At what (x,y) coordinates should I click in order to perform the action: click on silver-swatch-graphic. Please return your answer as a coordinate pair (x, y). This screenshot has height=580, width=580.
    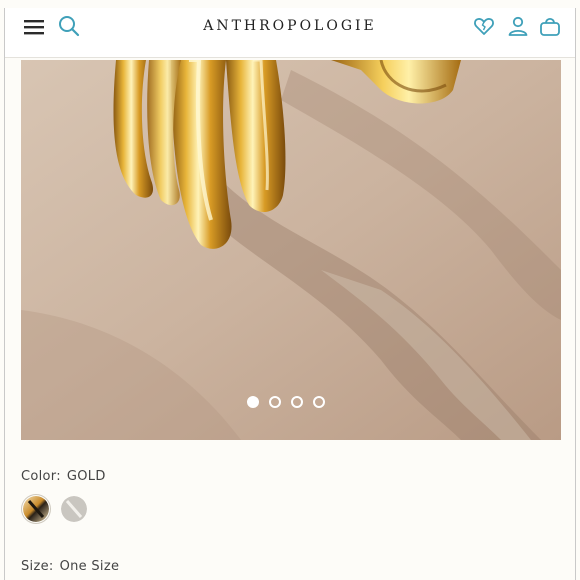
    Looking at the image, I should click on (74, 509).